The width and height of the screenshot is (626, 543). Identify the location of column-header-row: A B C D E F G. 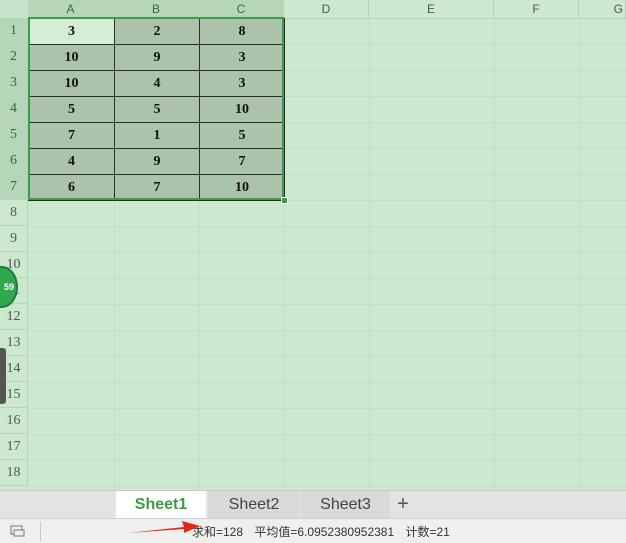
(313, 9).